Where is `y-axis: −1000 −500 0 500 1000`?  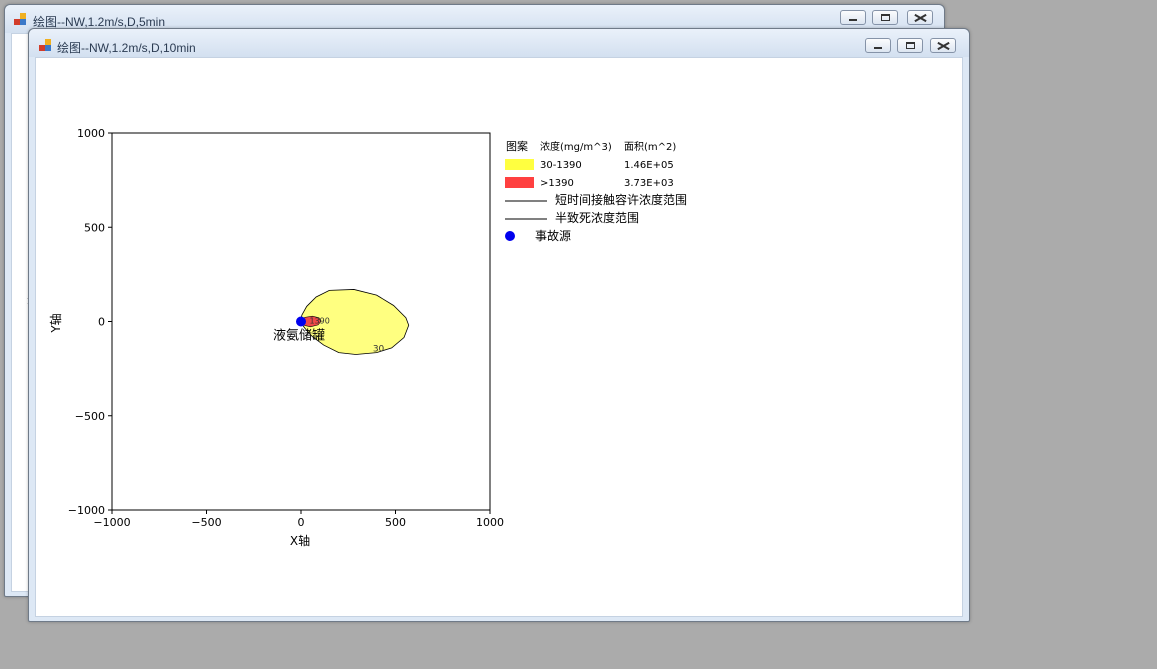 y-axis: −1000 −500 0 500 1000 is located at coordinates (90, 322).